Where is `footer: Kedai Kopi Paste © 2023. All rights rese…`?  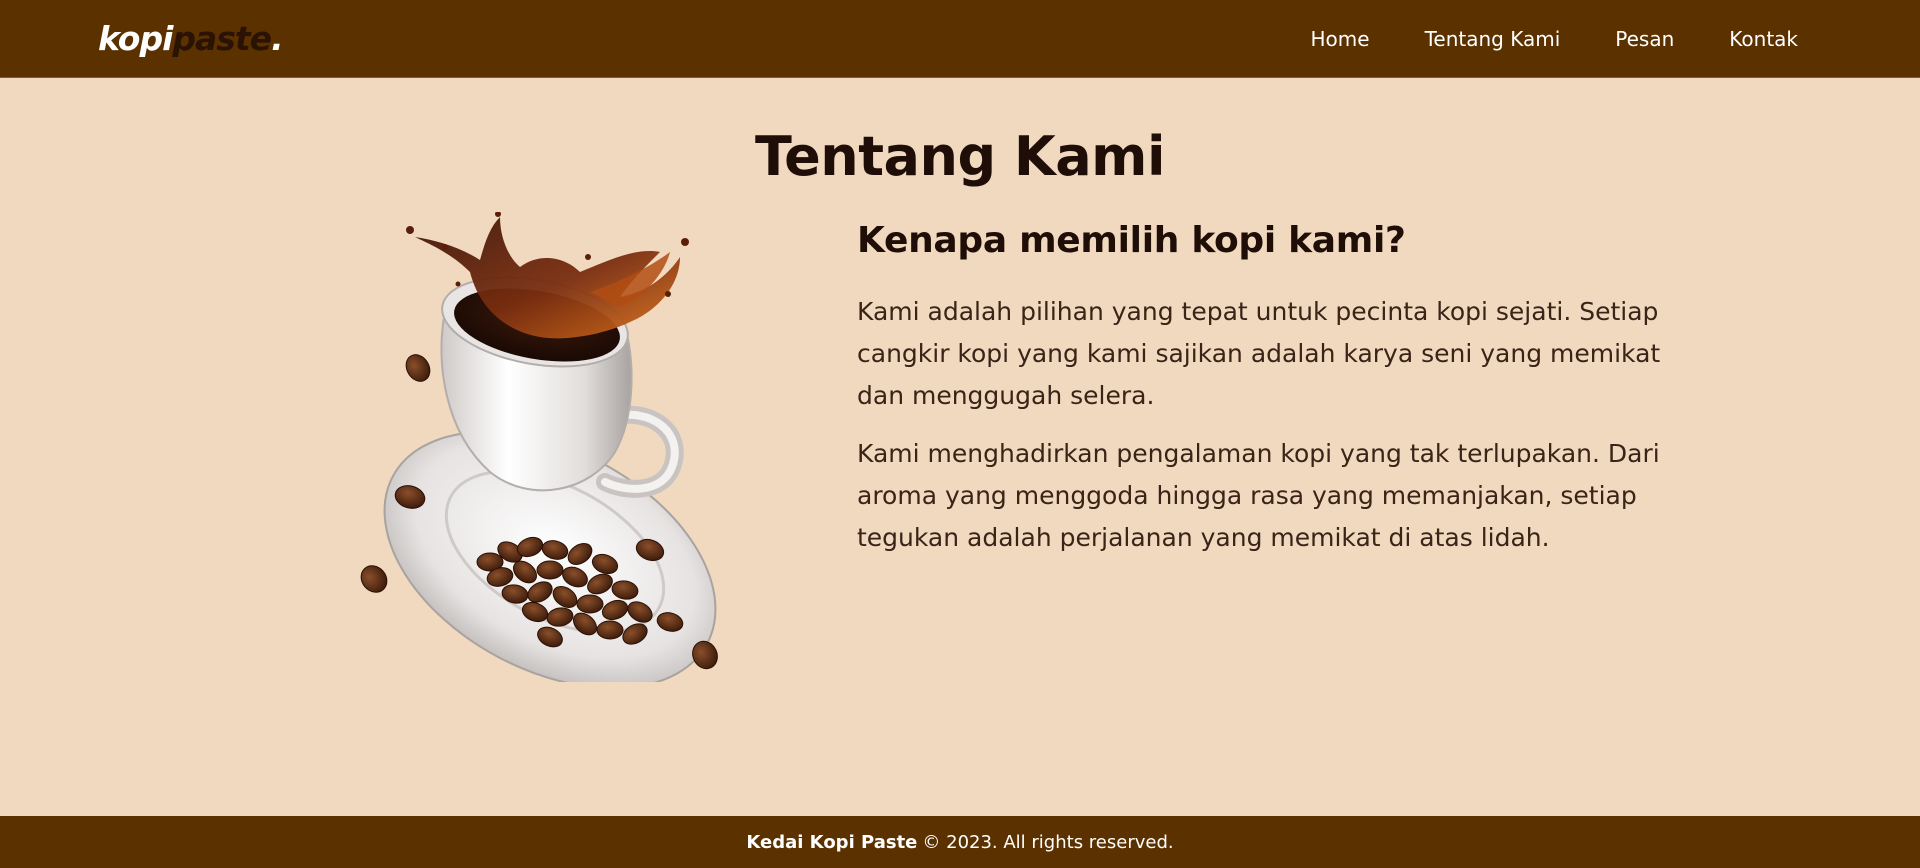
footer: Kedai Kopi Paste © 2023. All rights rese… is located at coordinates (960, 842).